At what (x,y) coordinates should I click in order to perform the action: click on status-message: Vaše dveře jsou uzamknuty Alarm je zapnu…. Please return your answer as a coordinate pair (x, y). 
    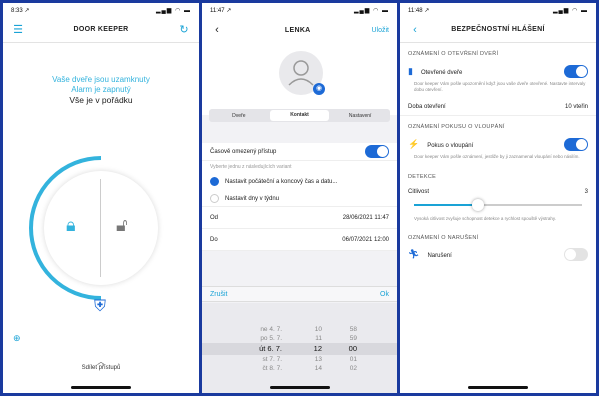
    Looking at the image, I should click on (101, 90).